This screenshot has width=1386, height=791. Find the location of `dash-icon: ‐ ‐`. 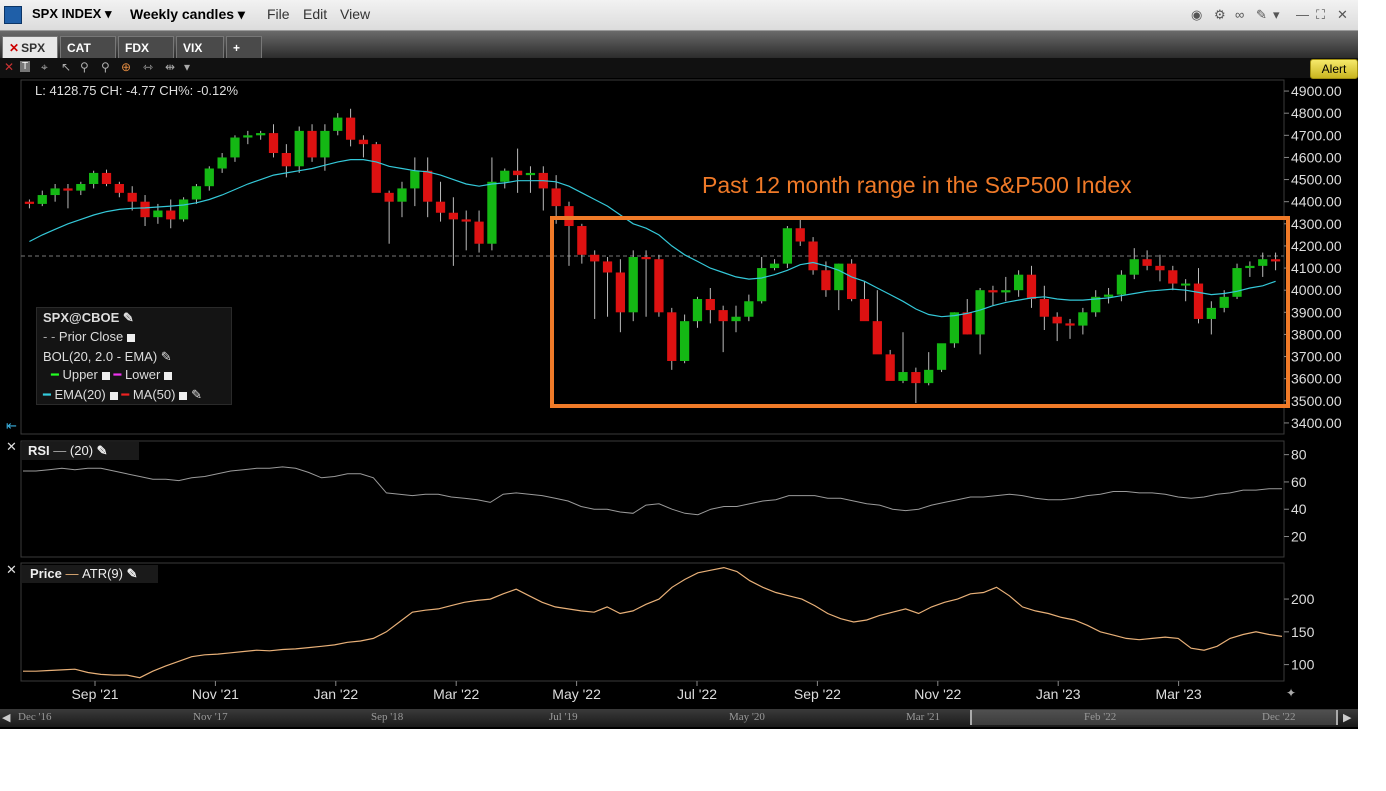

dash-icon: ‐ ‐ is located at coordinates (49, 336).